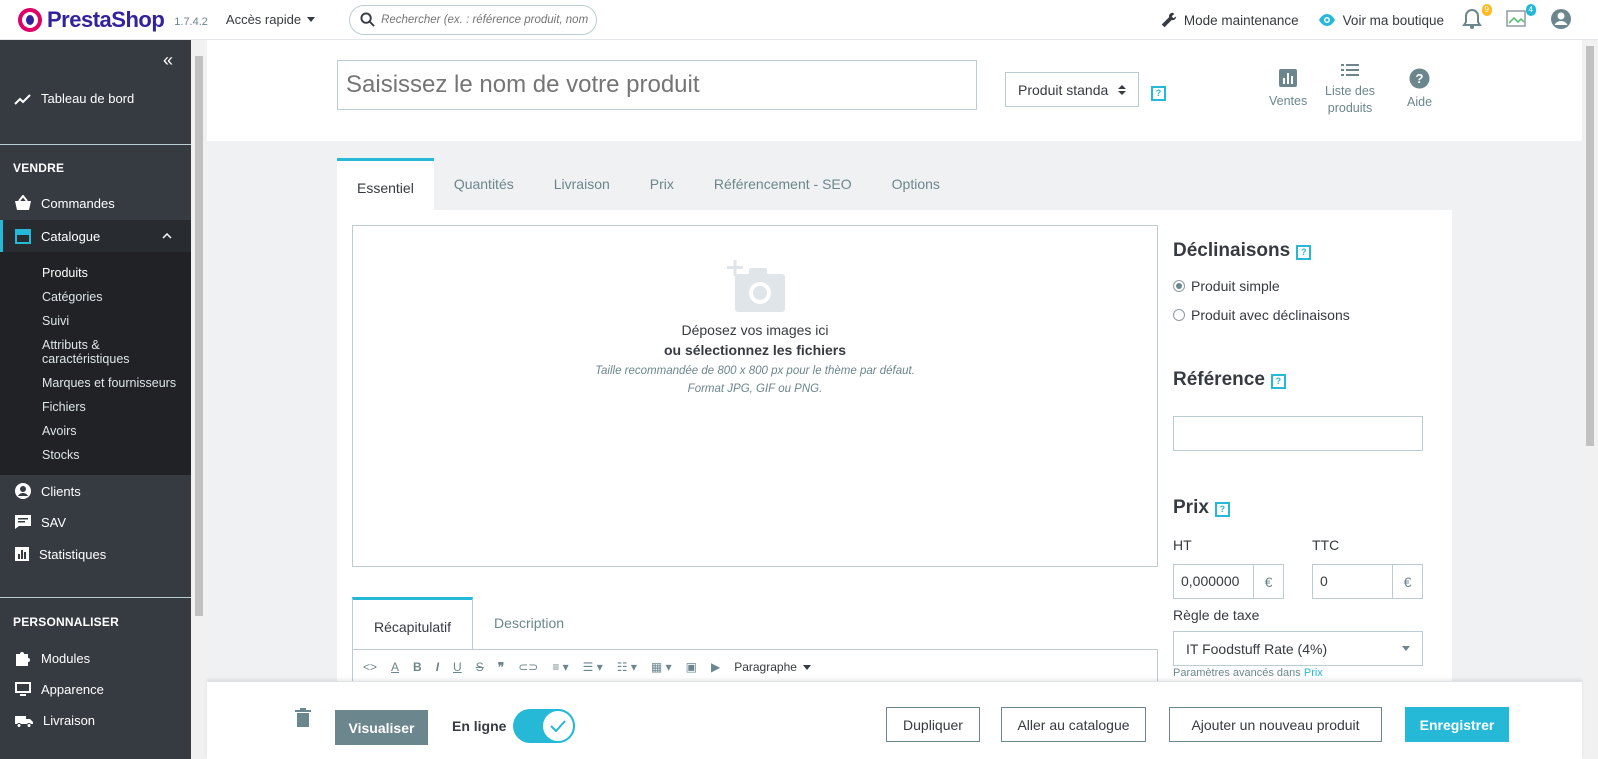 This screenshot has height=759, width=1598. I want to click on top-right-actions: Mode maintenance Voir ma boutique 9 4, so click(1379, 20).